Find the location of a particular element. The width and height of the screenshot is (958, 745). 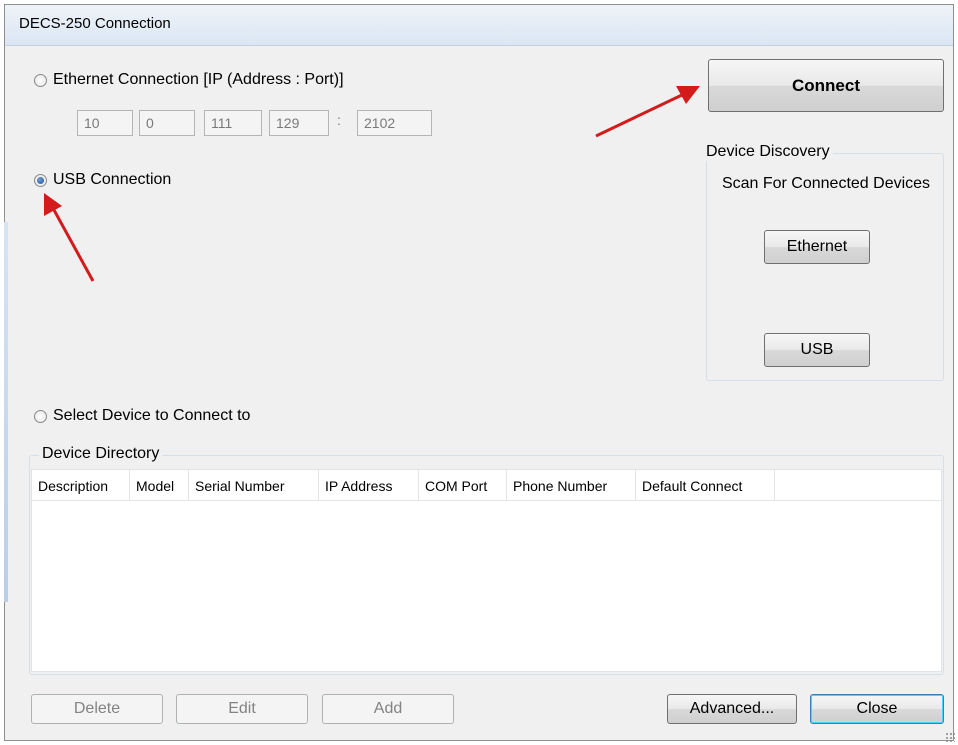

arrow-to-usb-icon is located at coordinates (73, 245).